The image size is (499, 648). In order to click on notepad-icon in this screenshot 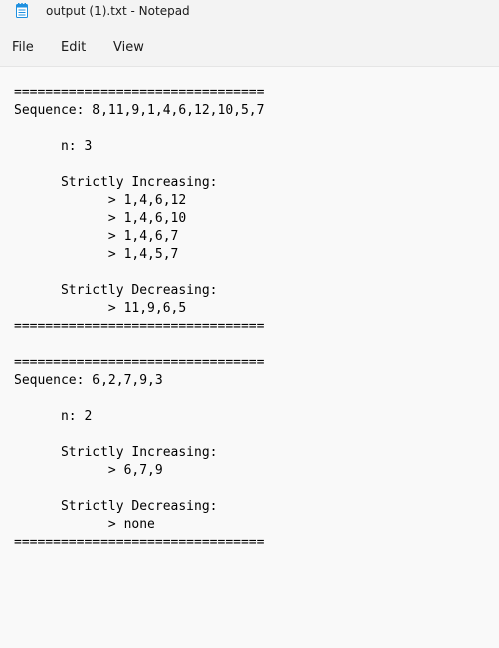, I will do `click(22, 10)`.